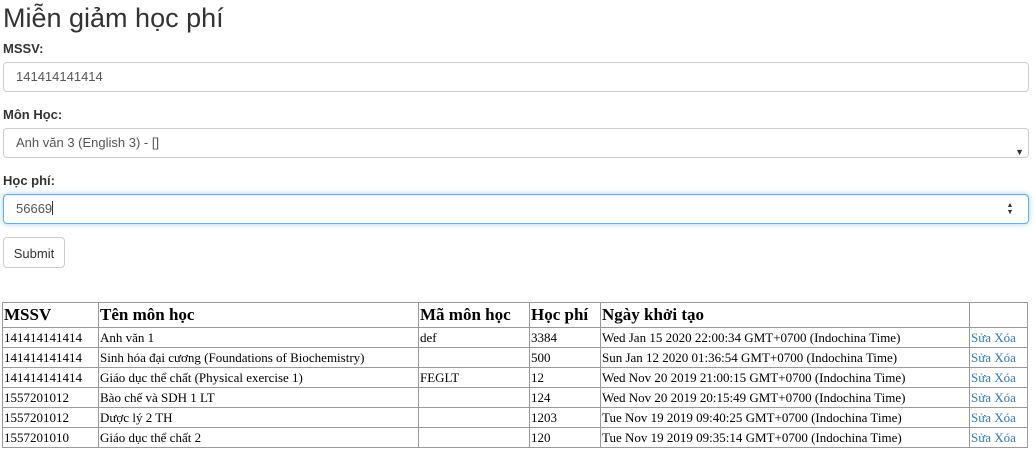 The width and height of the screenshot is (1035, 452). What do you see at coordinates (474, 337) in the screenshot?
I see `cell-ma-mon-hoc: def` at bounding box center [474, 337].